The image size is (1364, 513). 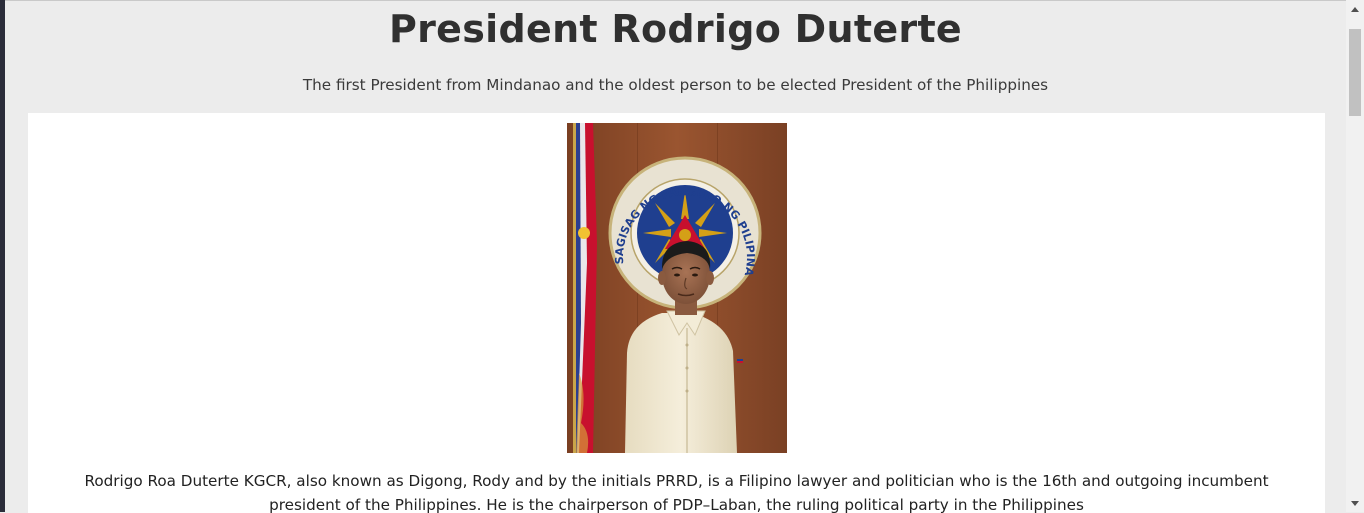 I want to click on chevron-down-icon, so click(x=1355, y=503).